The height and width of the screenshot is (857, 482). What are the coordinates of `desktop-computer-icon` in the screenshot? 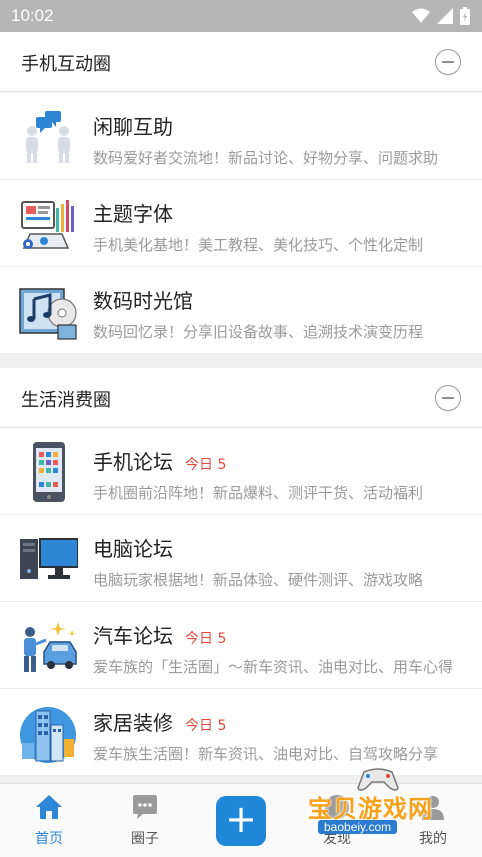 It's located at (49, 558).